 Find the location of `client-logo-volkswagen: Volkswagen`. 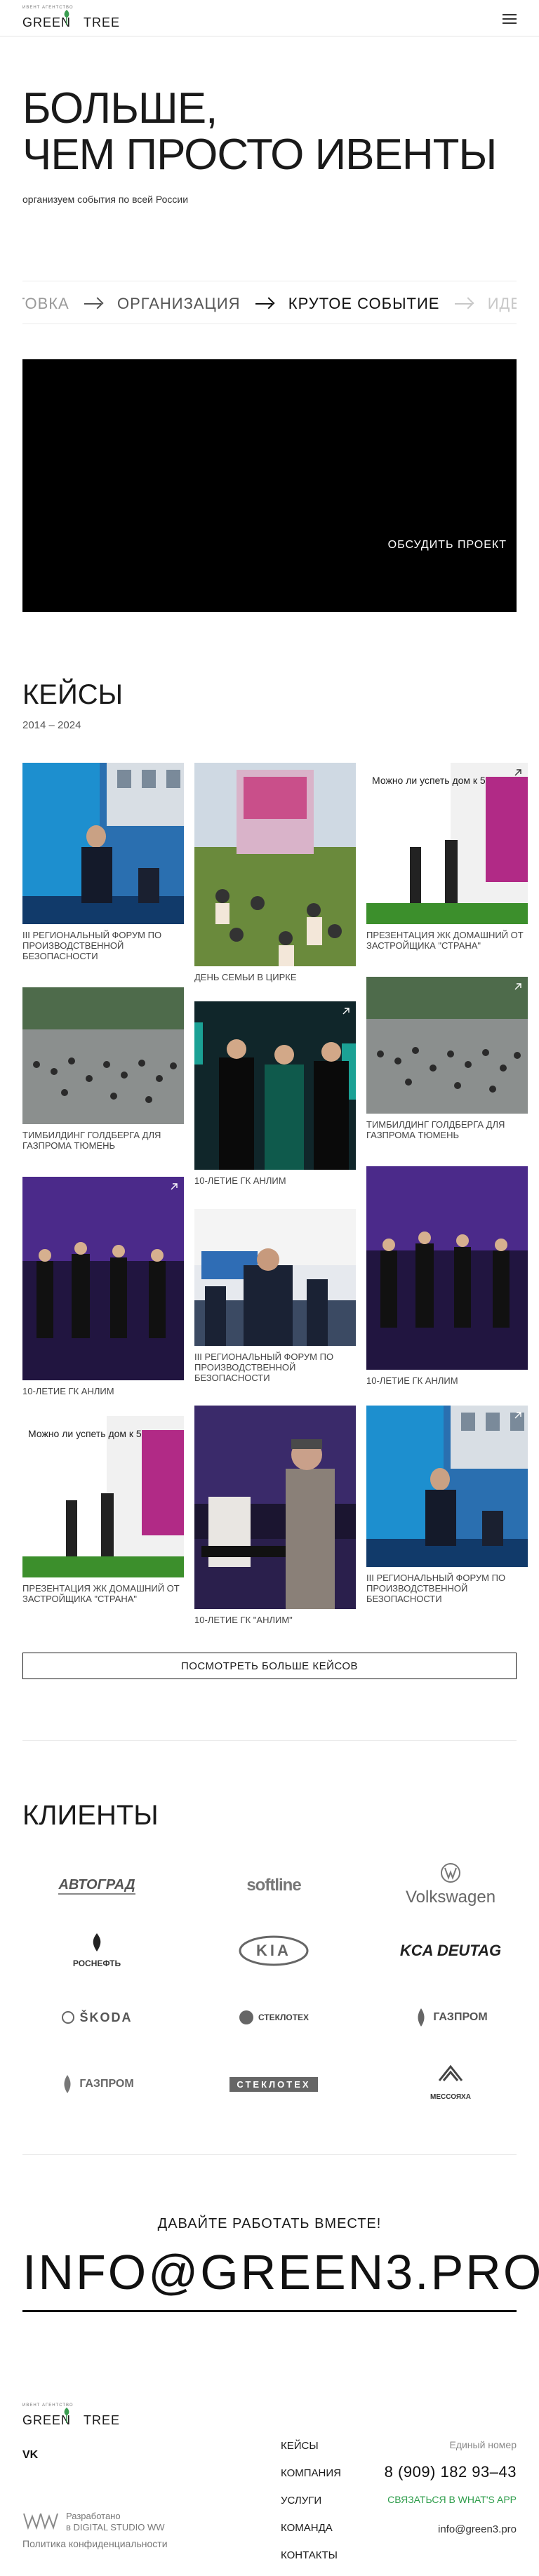

client-logo-volkswagen: Volkswagen is located at coordinates (450, 1885).